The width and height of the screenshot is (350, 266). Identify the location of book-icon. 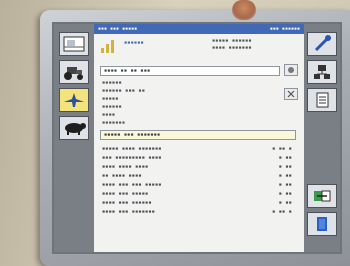
(322, 224).